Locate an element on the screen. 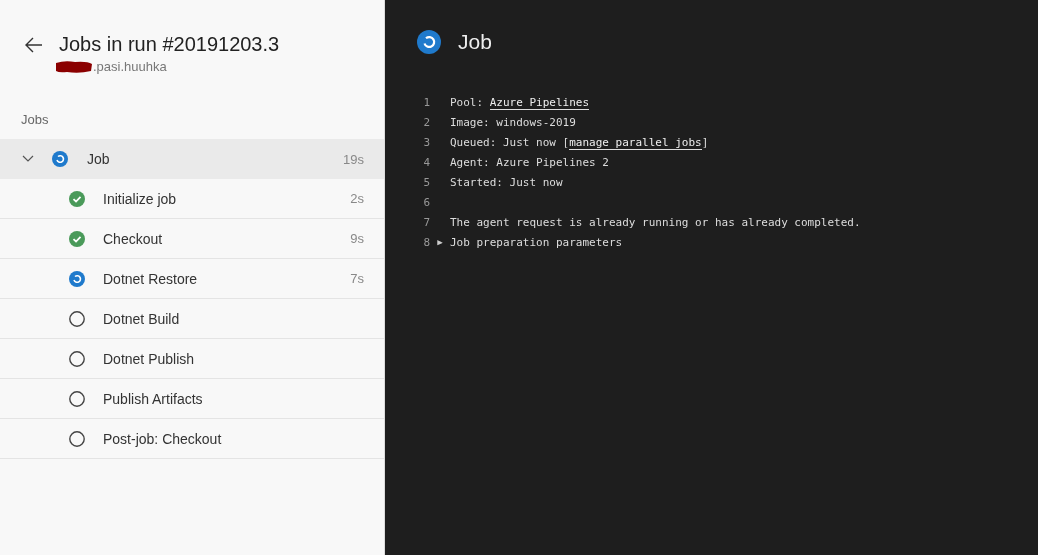 The image size is (1038, 555). step-duration: 9s is located at coordinates (357, 238).